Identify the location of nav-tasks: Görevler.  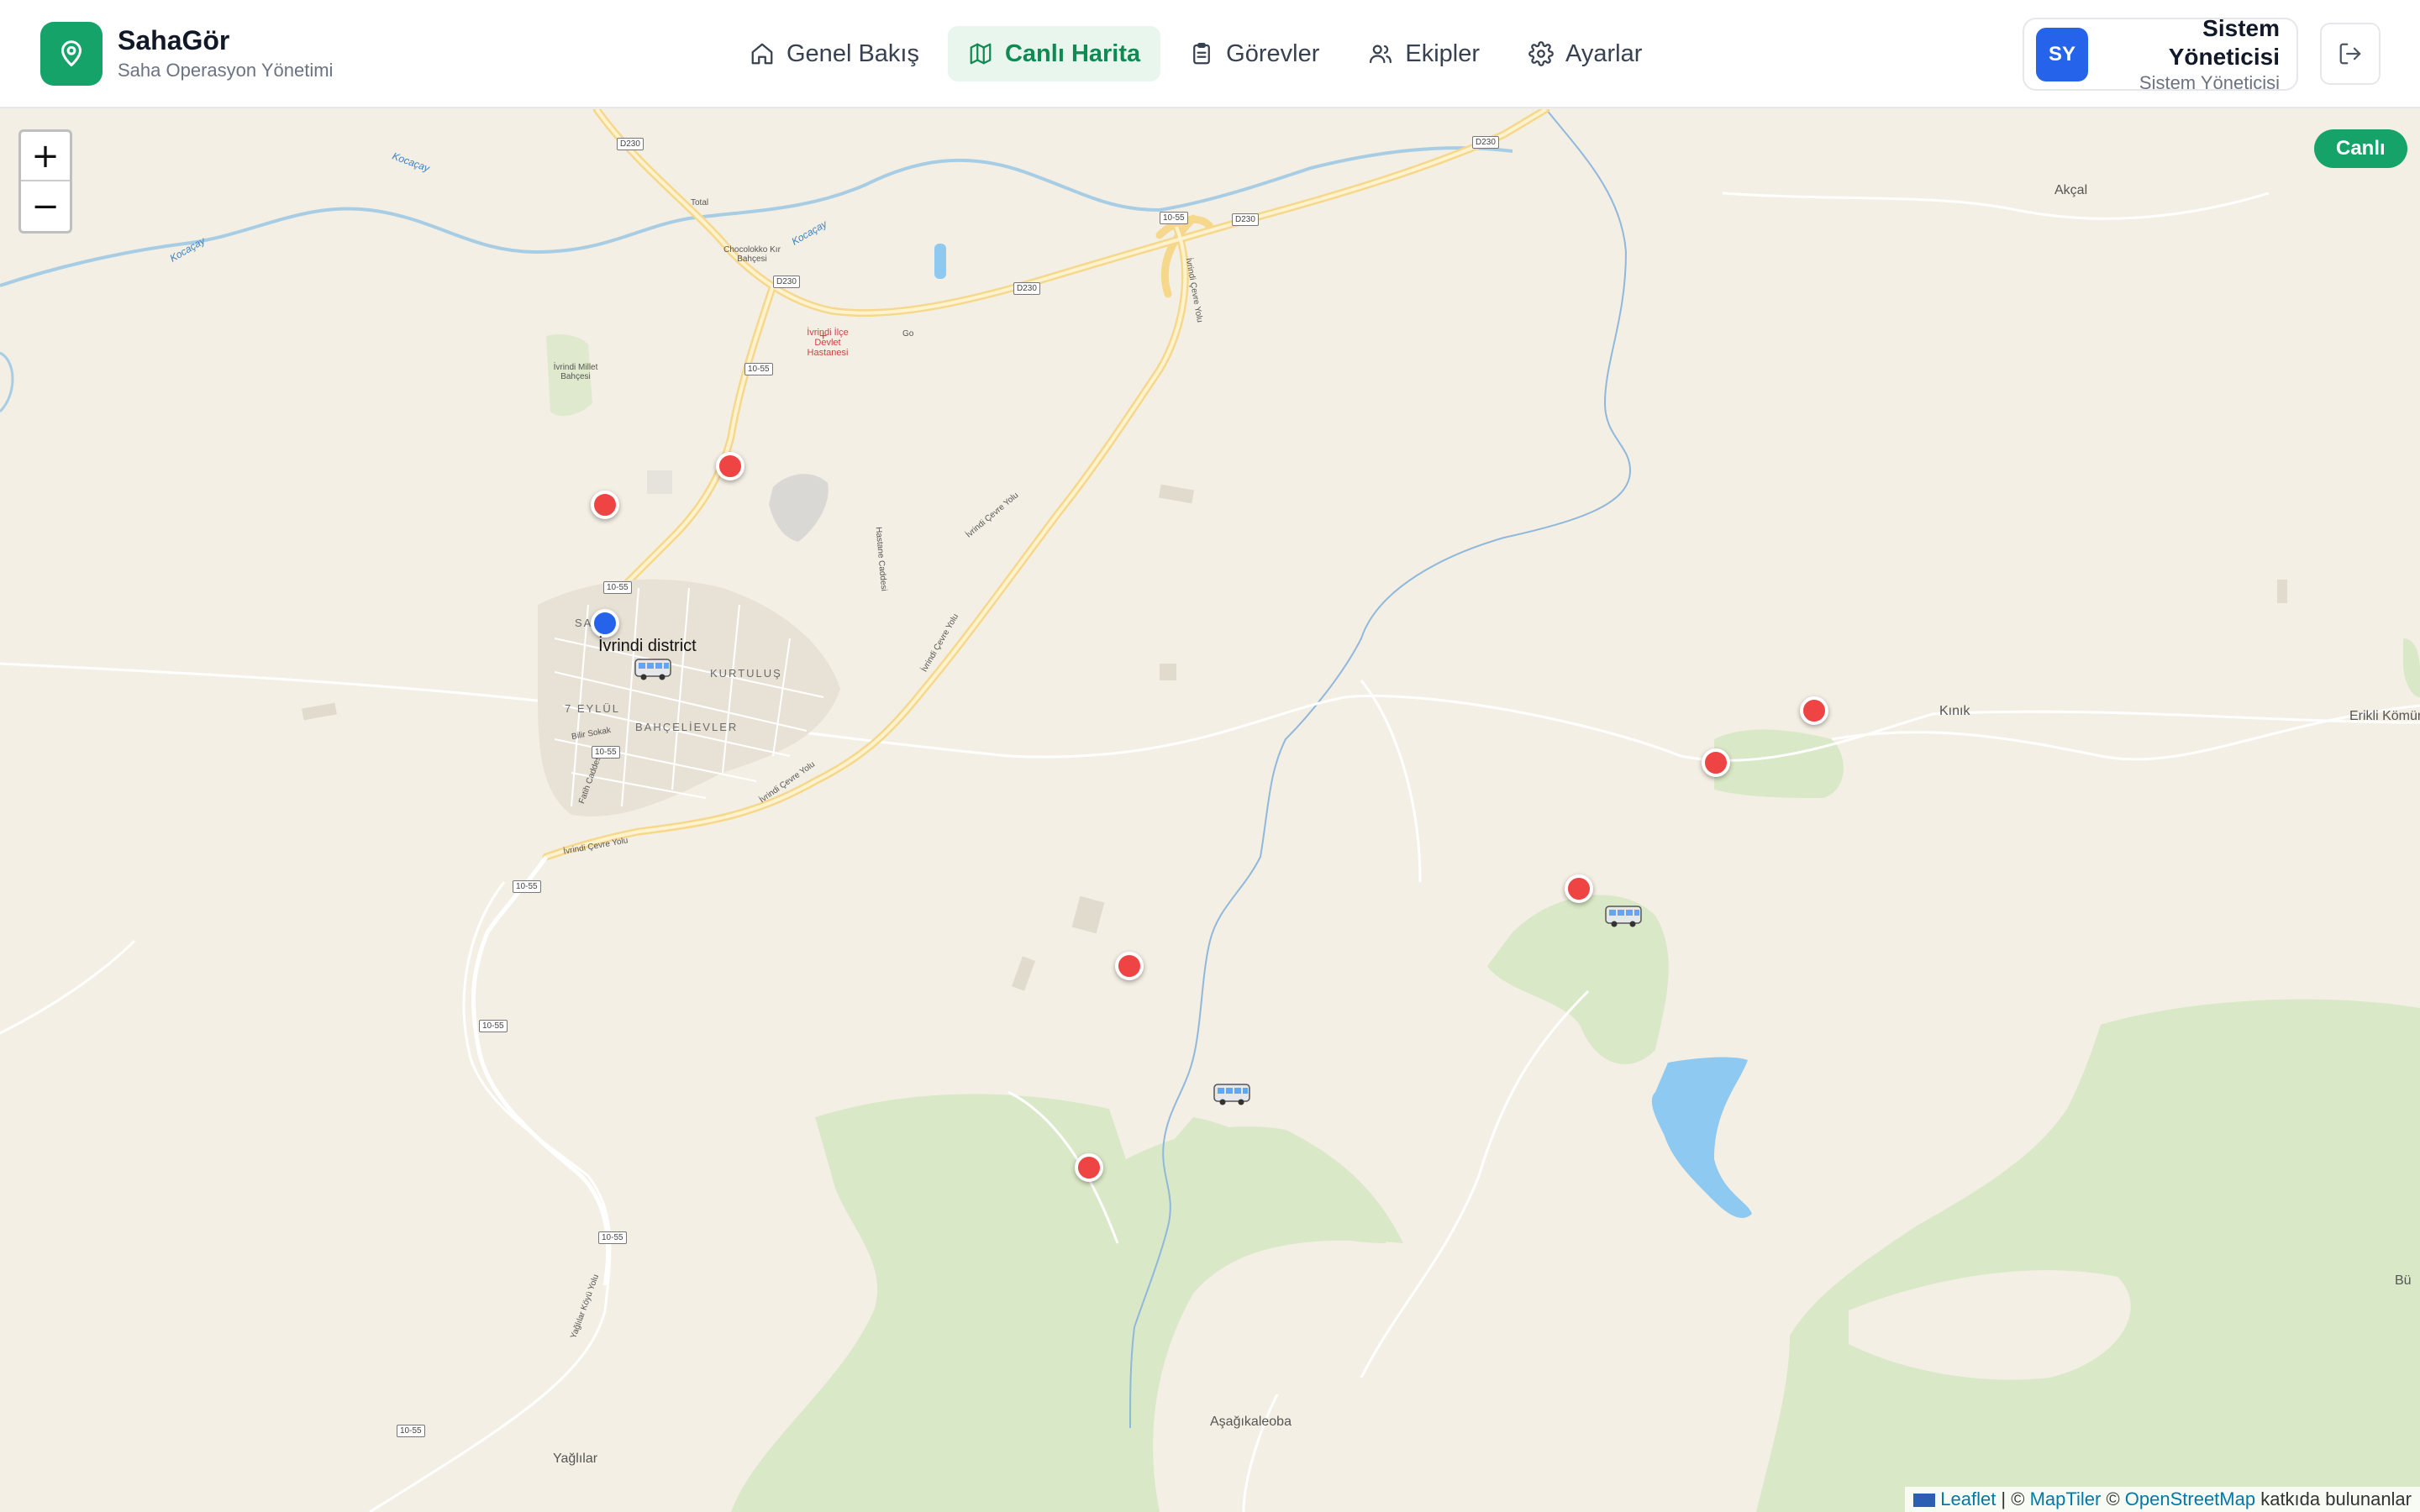
(1254, 53).